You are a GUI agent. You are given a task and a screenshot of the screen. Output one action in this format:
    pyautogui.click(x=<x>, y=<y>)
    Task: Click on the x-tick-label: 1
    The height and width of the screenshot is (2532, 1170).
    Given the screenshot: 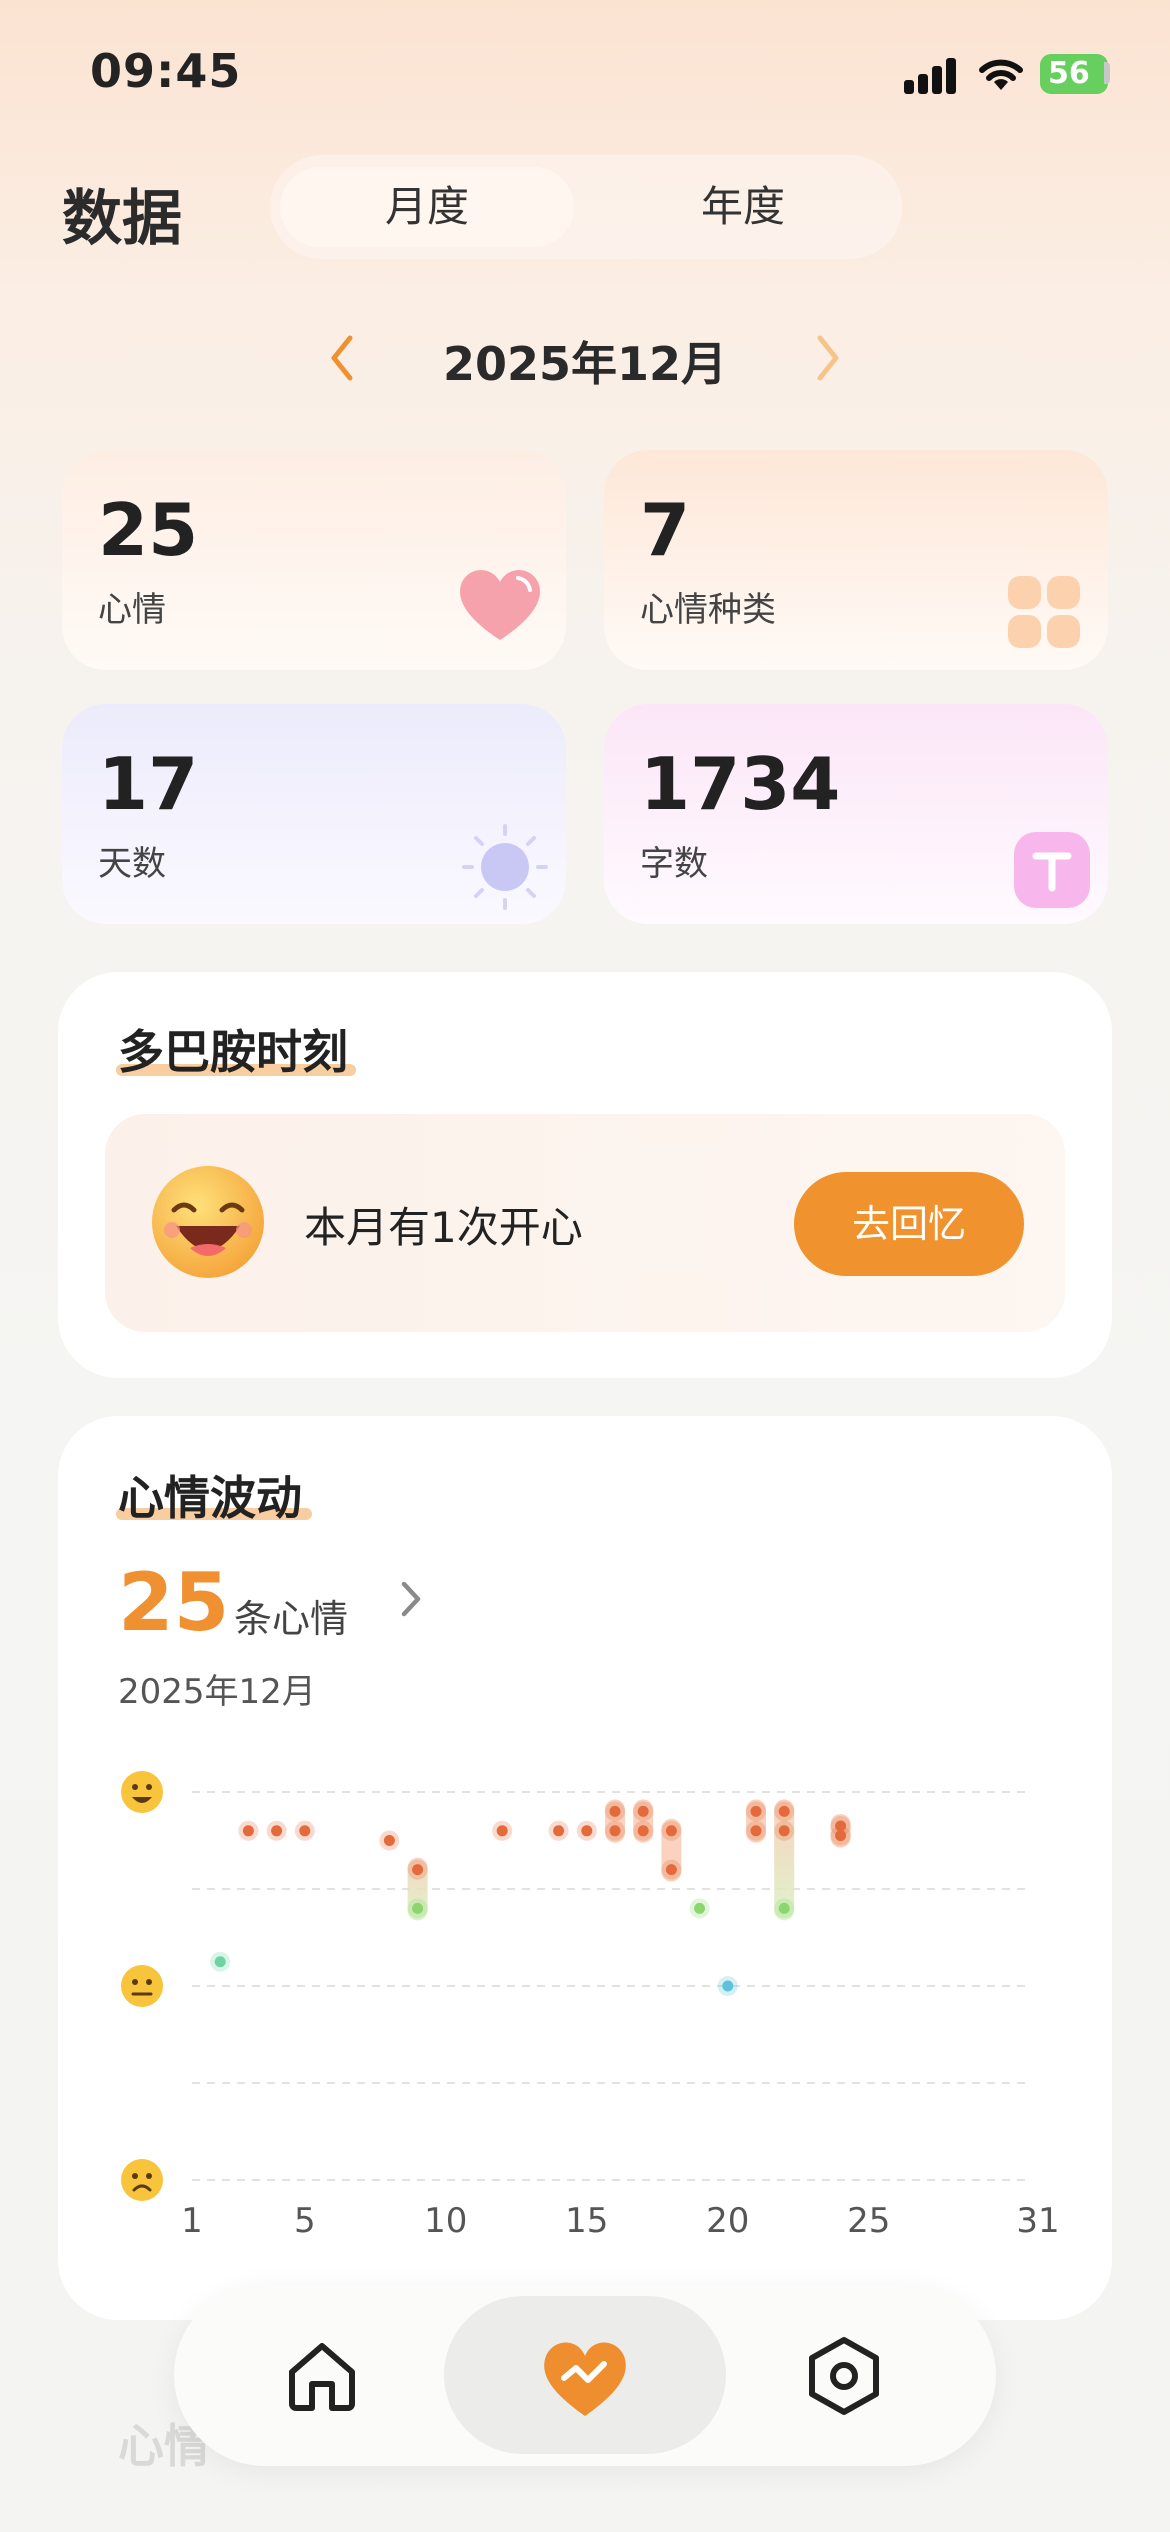 What is the action you would take?
    pyautogui.click(x=192, y=2218)
    